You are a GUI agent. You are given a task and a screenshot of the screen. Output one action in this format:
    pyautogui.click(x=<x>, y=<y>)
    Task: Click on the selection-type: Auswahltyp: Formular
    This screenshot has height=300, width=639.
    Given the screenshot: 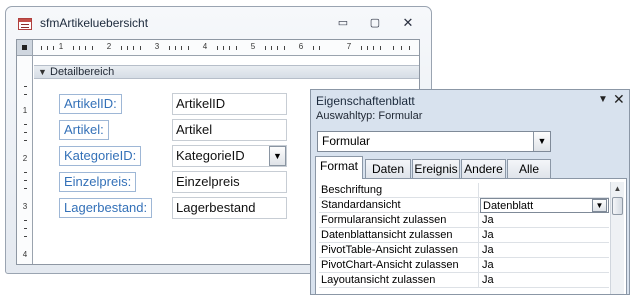 What is the action you would take?
    pyautogui.click(x=369, y=116)
    